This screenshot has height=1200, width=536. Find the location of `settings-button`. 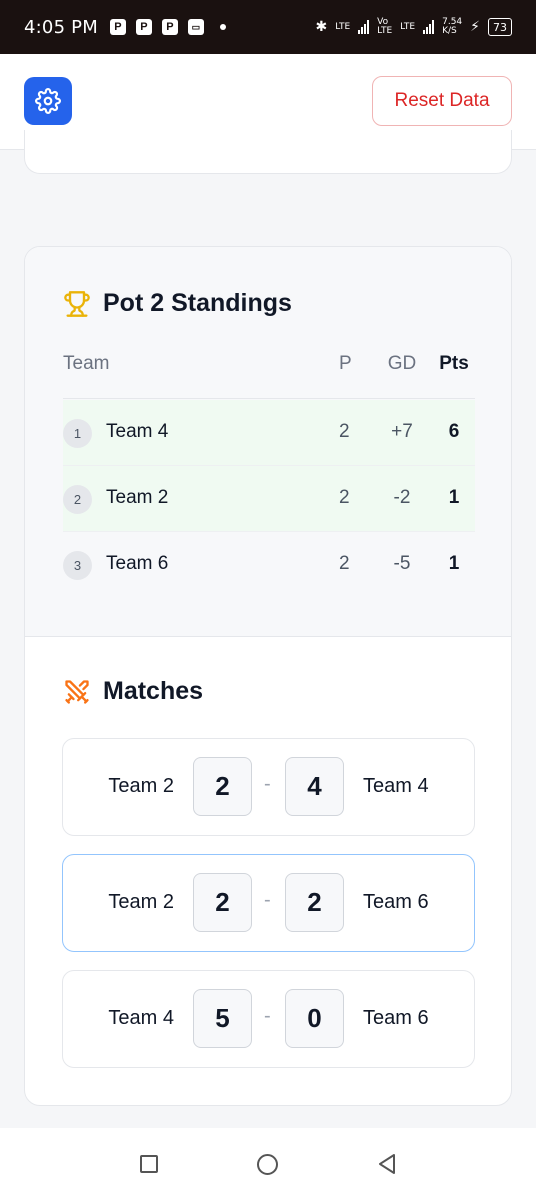

settings-button is located at coordinates (48, 101).